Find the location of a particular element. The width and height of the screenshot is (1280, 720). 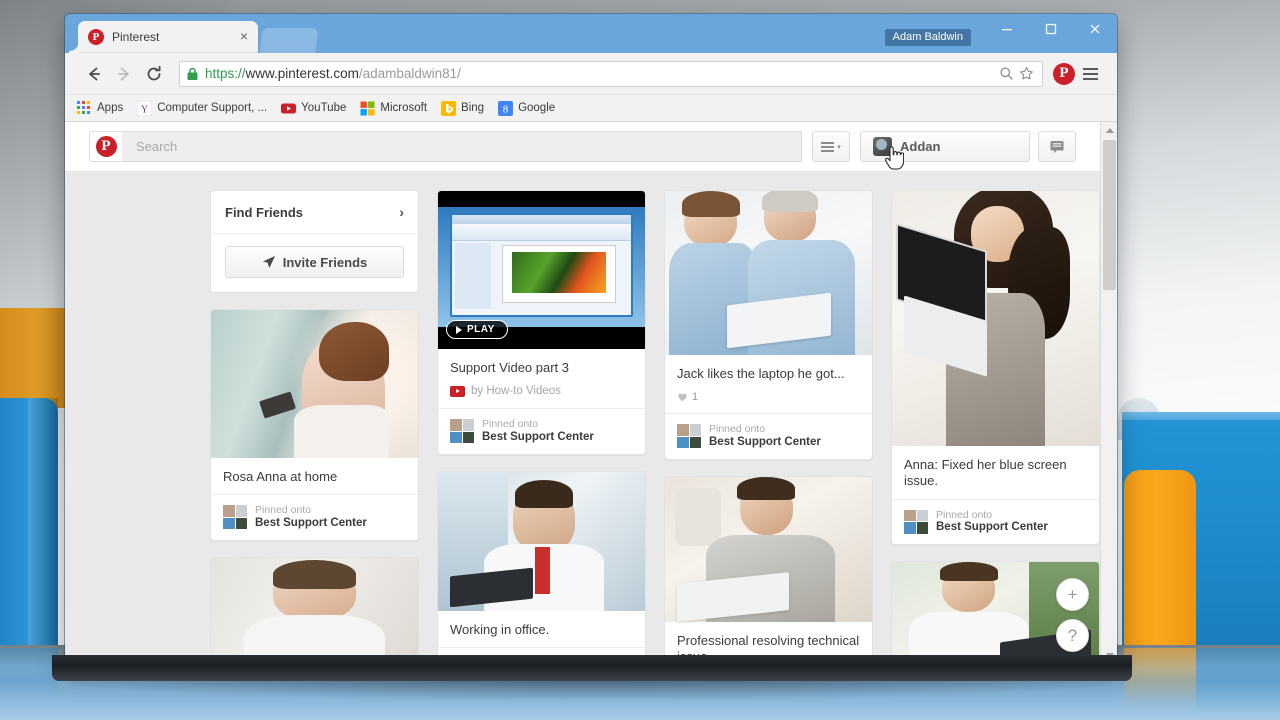

invite-friends-button: Invite Friends is located at coordinates (314, 262).